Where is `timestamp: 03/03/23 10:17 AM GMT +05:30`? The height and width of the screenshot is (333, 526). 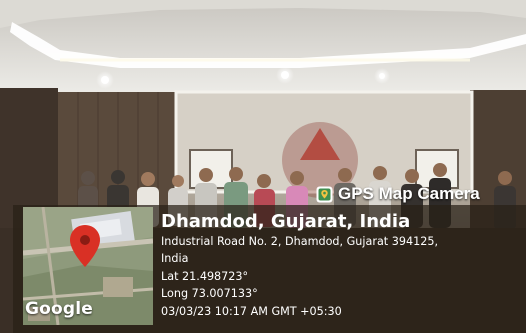 timestamp: 03/03/23 10:17 AM GMT +05:30 is located at coordinates (251, 311).